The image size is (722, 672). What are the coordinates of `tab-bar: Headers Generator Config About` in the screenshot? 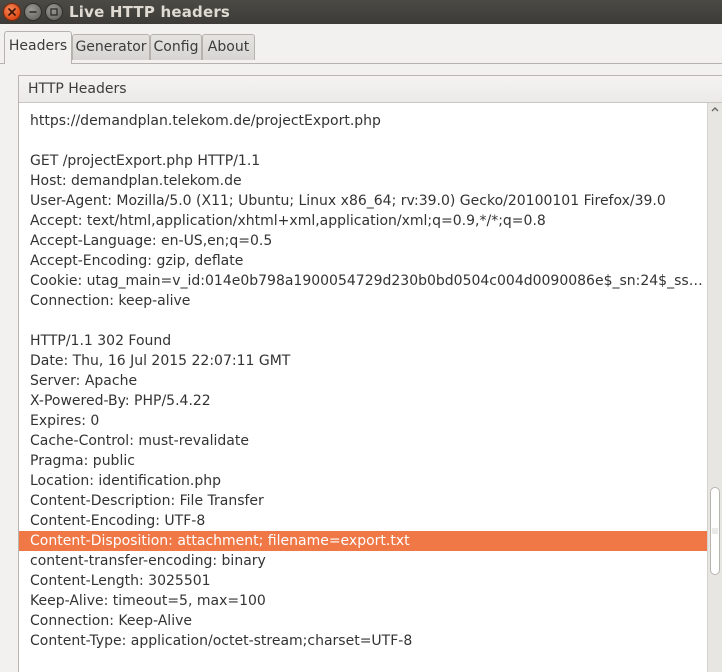 It's located at (361, 44).